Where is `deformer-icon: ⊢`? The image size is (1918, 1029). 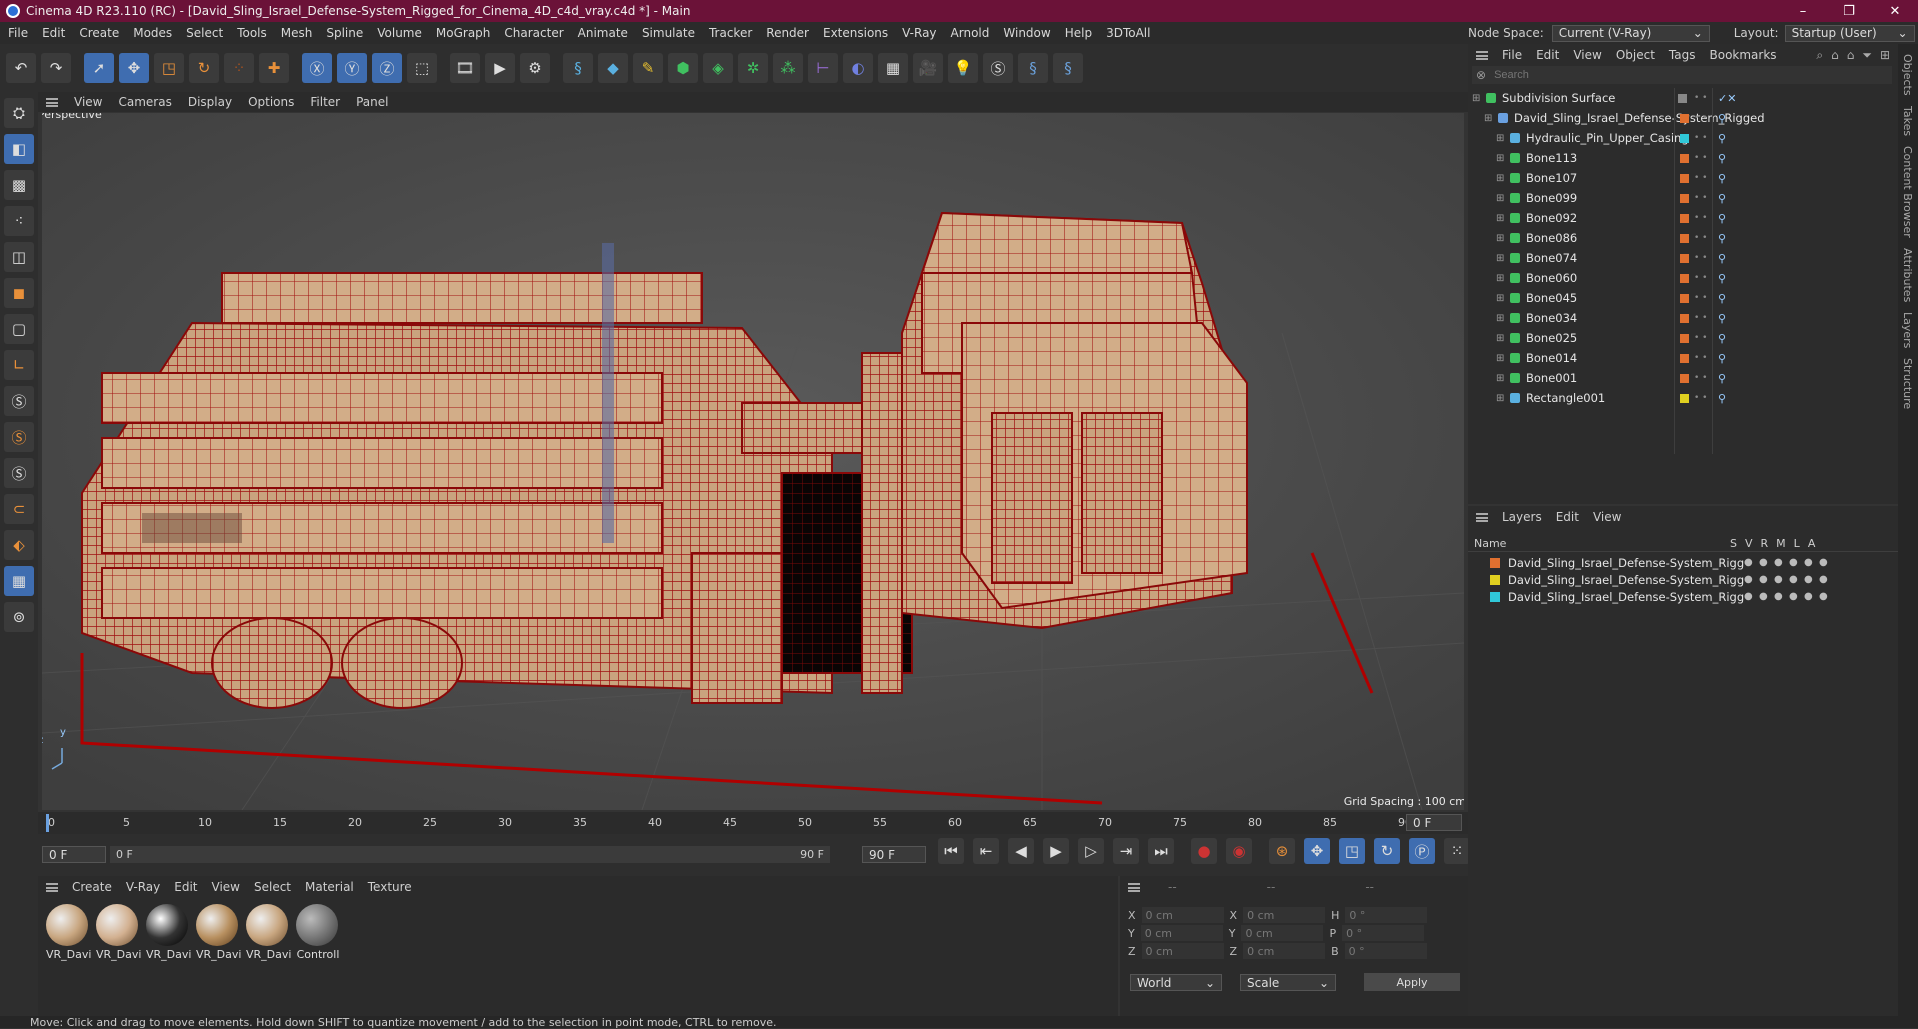
deformer-icon: ⊢ is located at coordinates (823, 68).